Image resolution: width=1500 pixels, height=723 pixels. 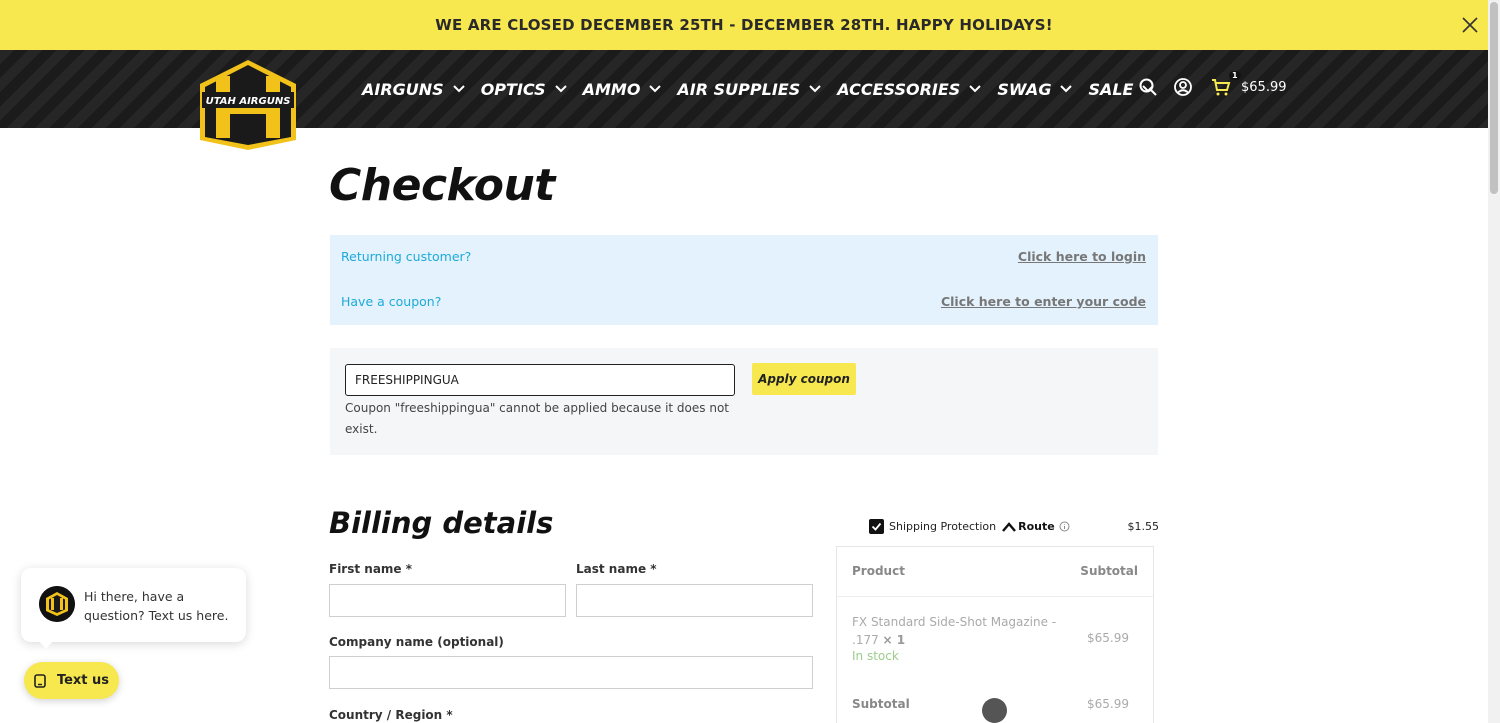 I want to click on coupon-question-text: Have a coupon?, so click(x=391, y=301).